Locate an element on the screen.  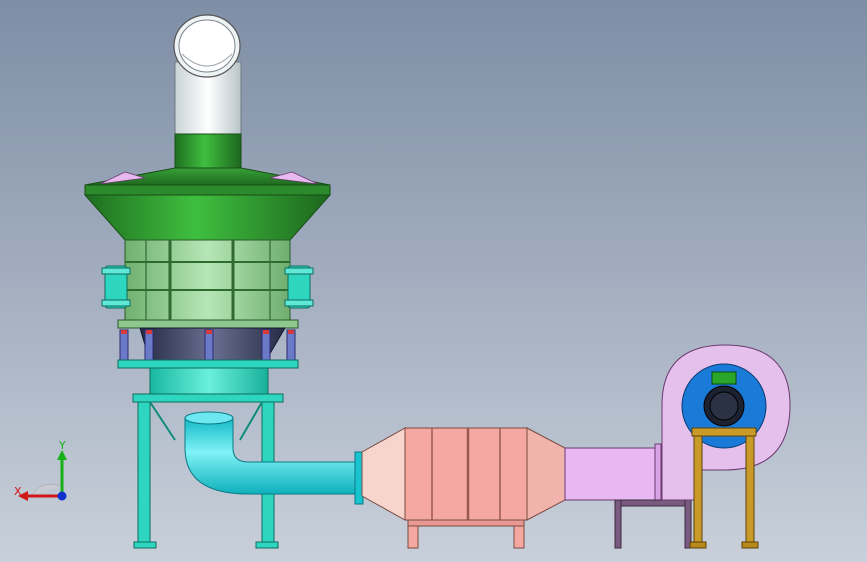
scrubber-body is located at coordinates (207, 284).